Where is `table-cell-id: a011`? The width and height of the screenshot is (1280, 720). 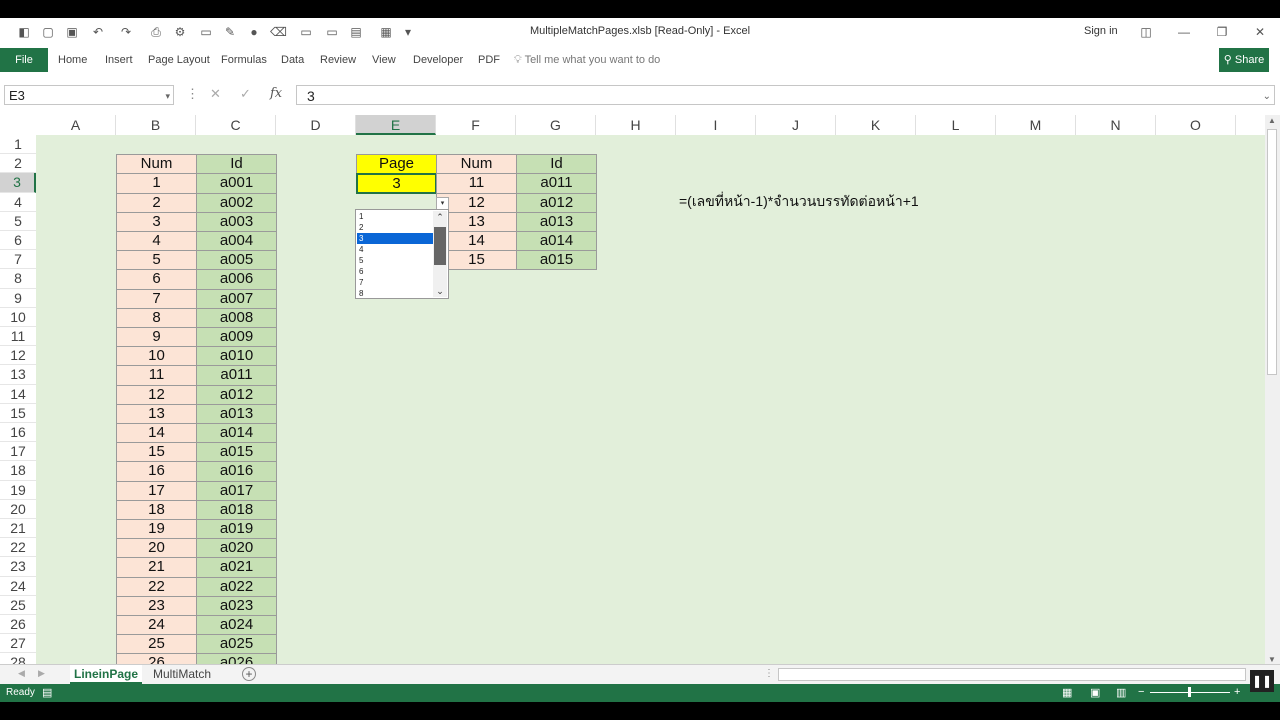 table-cell-id: a011 is located at coordinates (236, 375).